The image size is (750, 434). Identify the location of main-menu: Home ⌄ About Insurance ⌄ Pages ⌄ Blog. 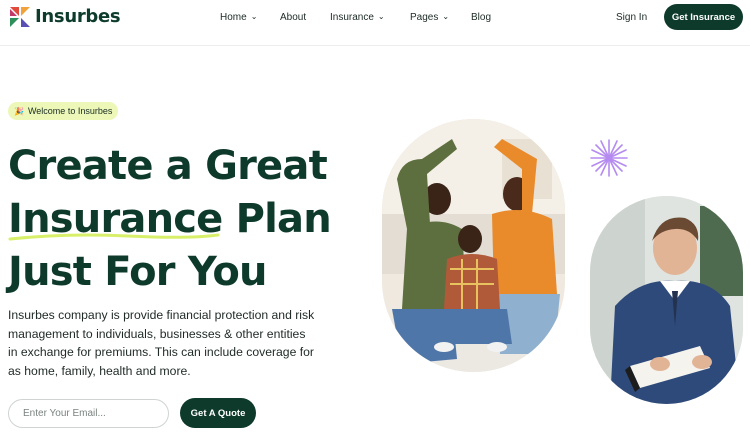
(355, 17).